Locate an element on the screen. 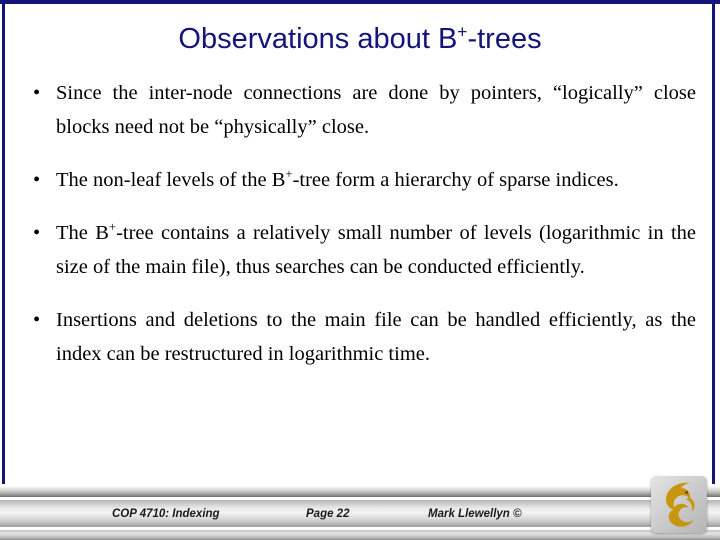 The image size is (720, 540). page-title: Observations about B+-trees is located at coordinates (360, 39).